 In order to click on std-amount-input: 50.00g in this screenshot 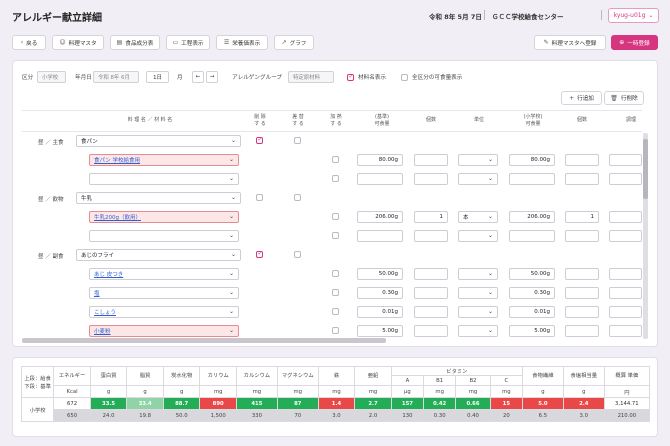, I will do `click(380, 274)`.